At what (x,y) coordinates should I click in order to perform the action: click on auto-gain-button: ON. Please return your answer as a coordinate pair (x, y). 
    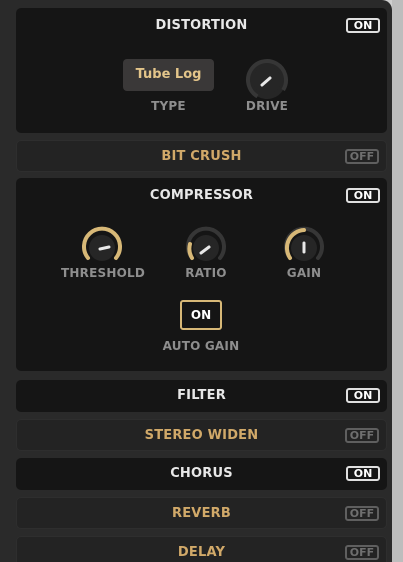
    Looking at the image, I should click on (201, 315).